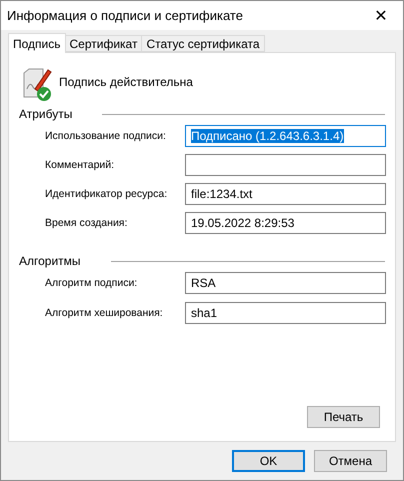  Describe the element at coordinates (285, 136) in the screenshot. I see `text-field: Подписано (1.2.643.6.3.1.4)` at that location.